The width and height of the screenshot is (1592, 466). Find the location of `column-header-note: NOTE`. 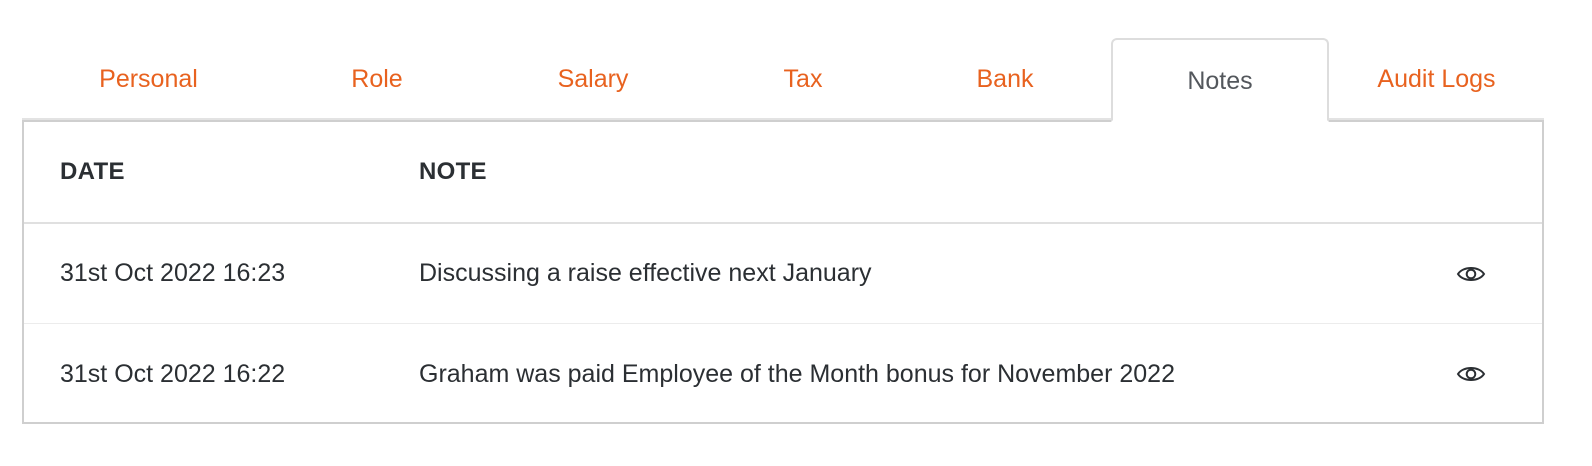

column-header-note: NOTE is located at coordinates (453, 171).